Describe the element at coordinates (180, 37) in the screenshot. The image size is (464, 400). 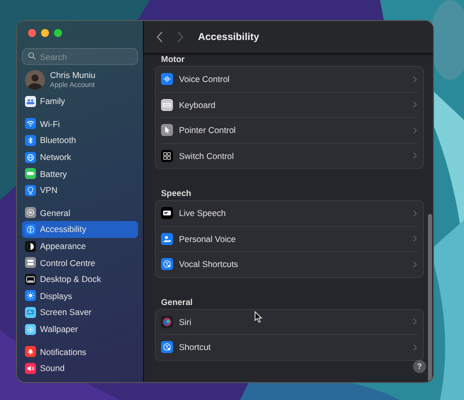
I see `forward-icon` at that location.